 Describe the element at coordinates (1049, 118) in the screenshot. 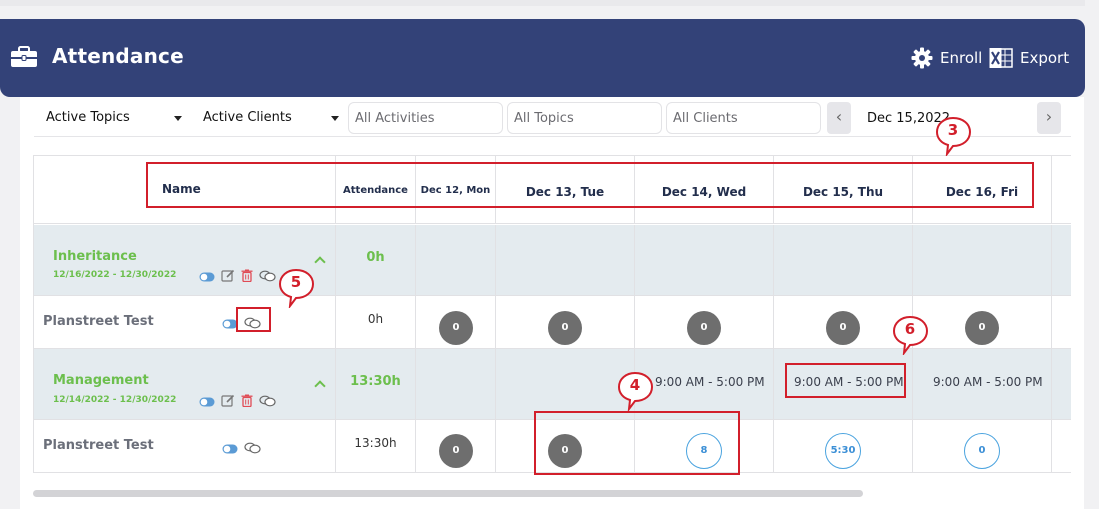

I see `next-week-button: ›` at that location.